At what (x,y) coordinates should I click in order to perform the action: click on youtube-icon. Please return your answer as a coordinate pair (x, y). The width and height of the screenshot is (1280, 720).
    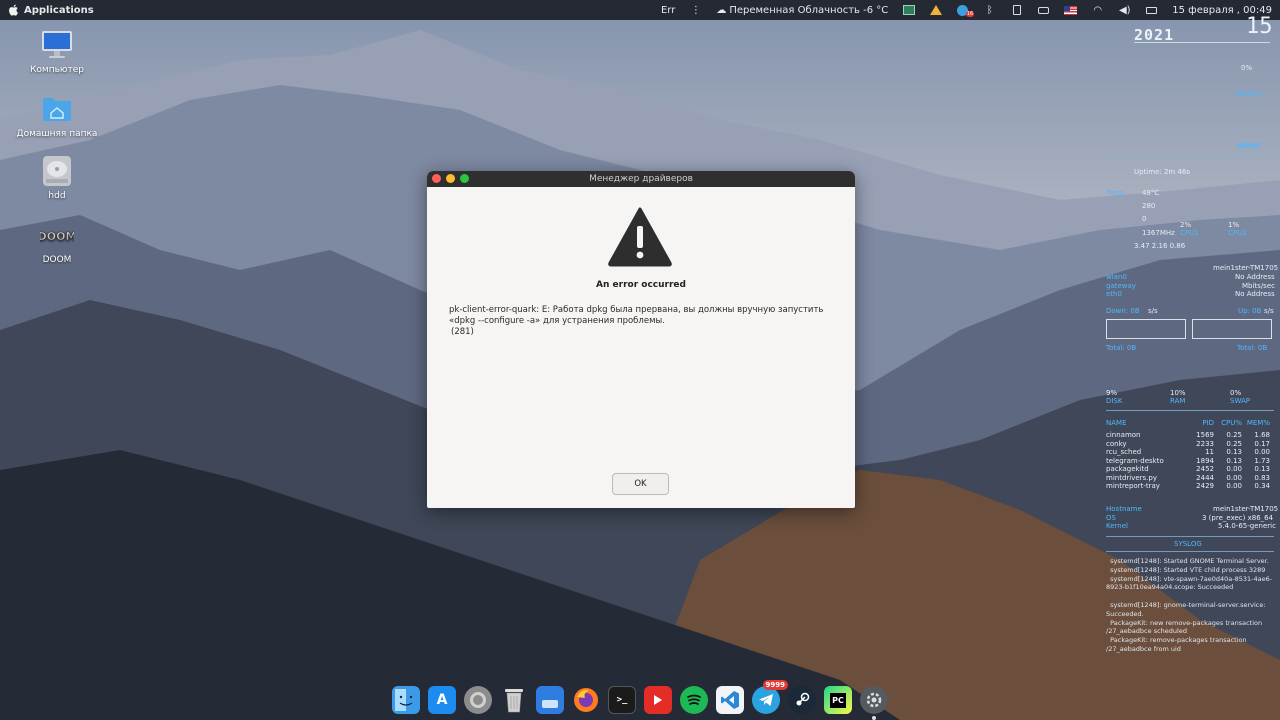
    Looking at the image, I should click on (658, 700).